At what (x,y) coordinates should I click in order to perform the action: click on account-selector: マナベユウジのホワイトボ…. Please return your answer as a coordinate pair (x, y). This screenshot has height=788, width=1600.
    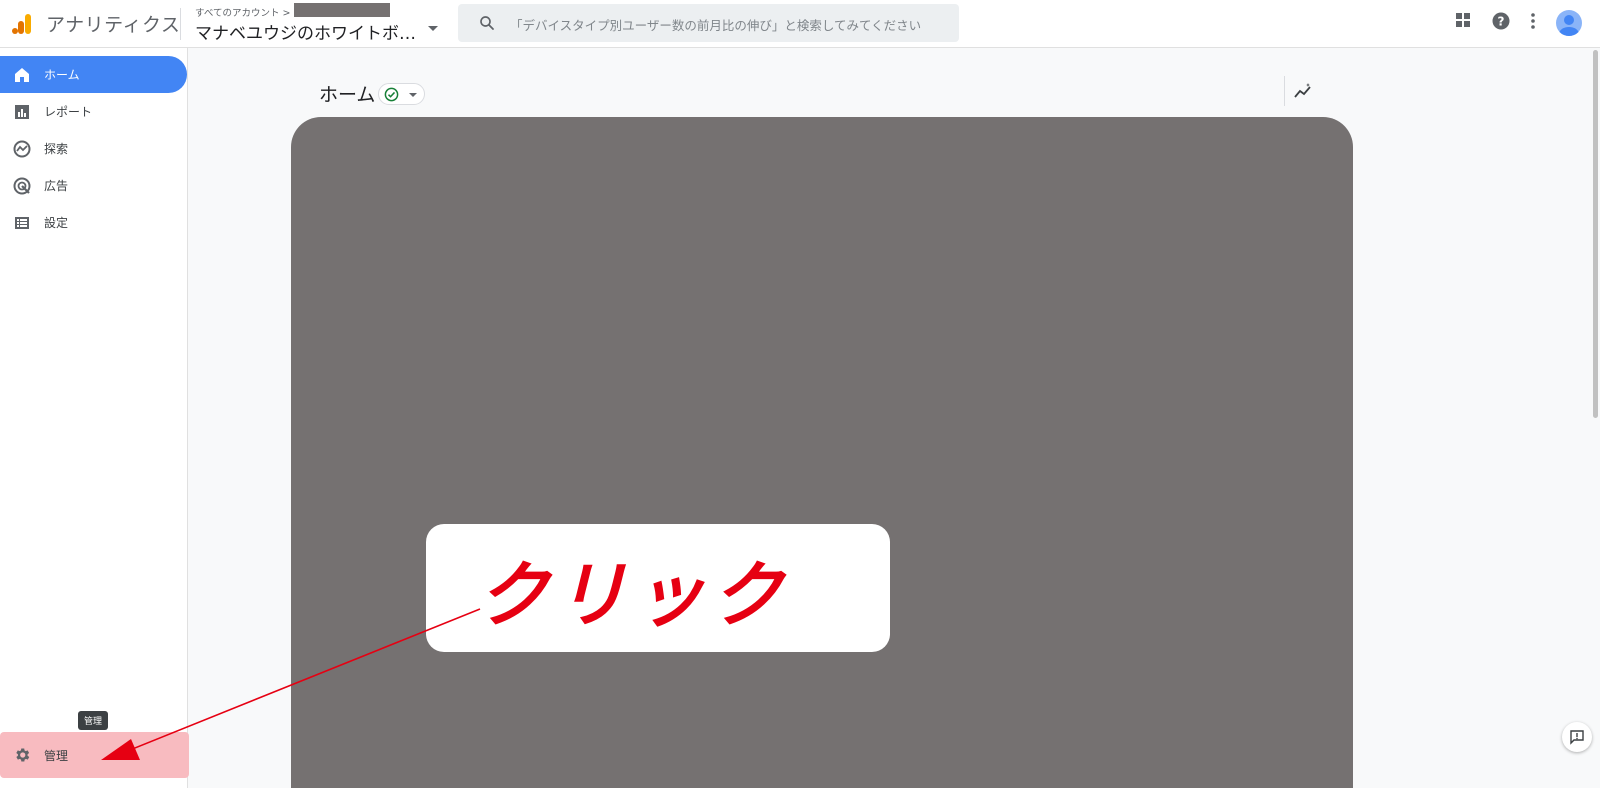
    Looking at the image, I should click on (305, 31).